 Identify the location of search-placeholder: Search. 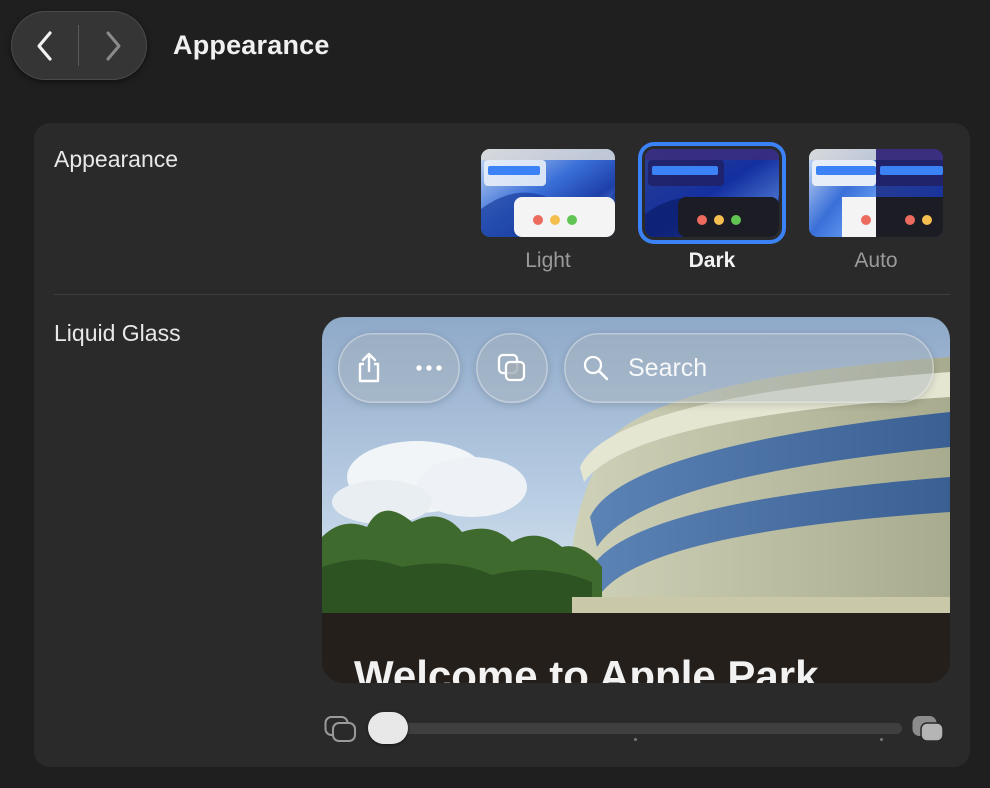
(668, 368).